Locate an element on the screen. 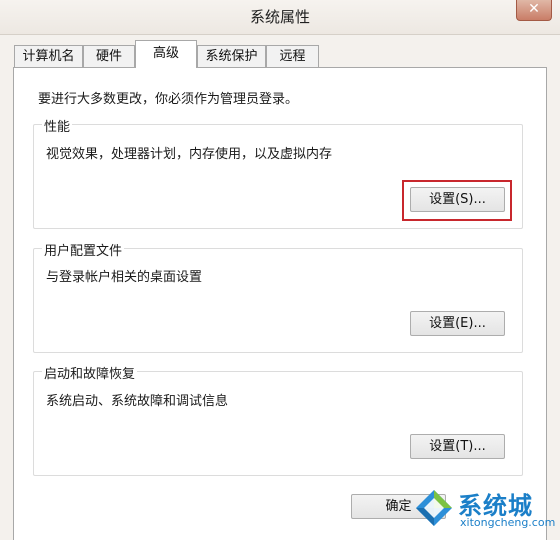  window-title: 系统属性 is located at coordinates (279, 17).